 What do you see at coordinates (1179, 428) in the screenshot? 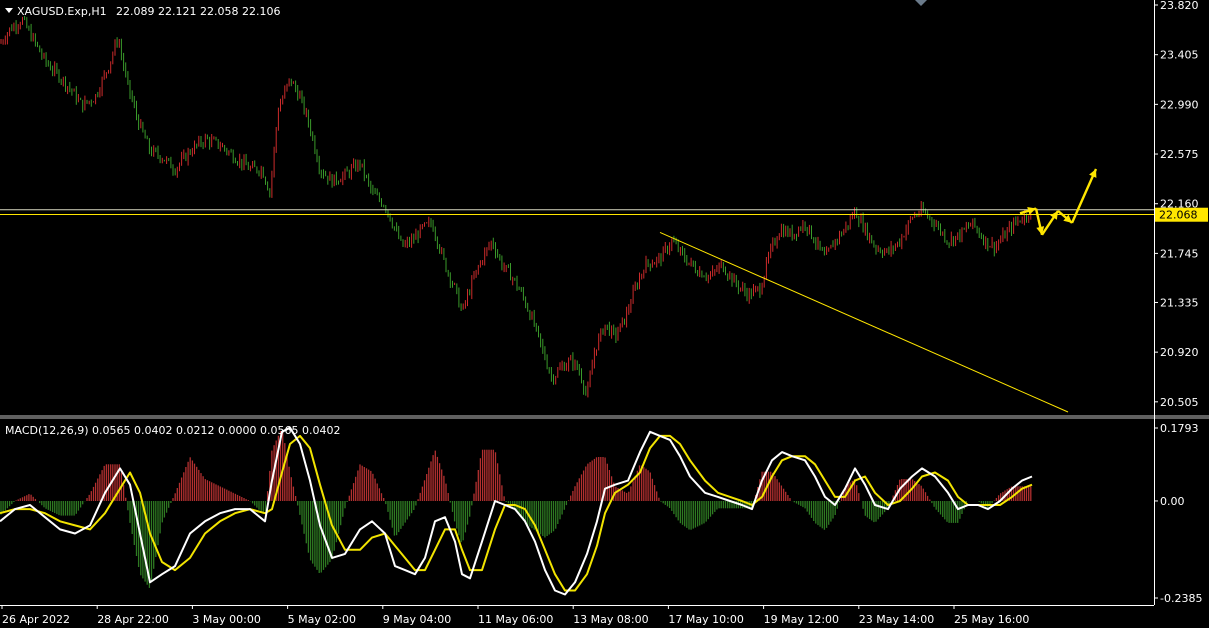
I see `macd-tick-0: 0.1793` at bounding box center [1179, 428].